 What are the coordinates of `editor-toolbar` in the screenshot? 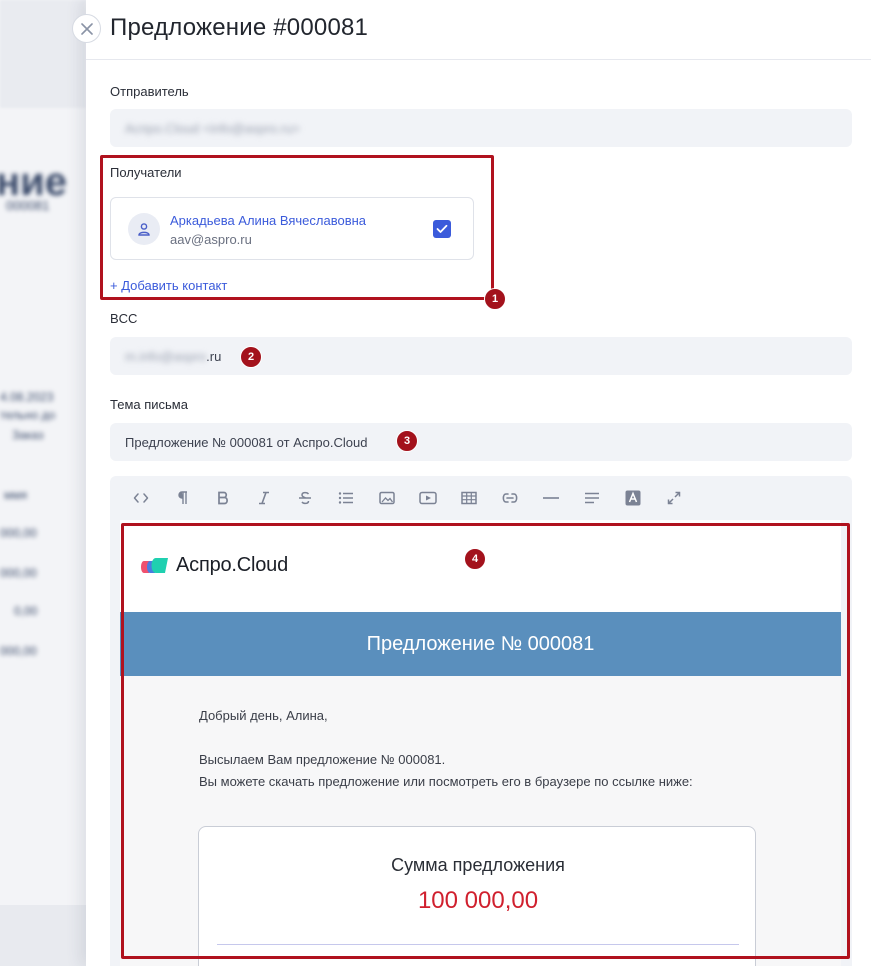 It's located at (481, 498).